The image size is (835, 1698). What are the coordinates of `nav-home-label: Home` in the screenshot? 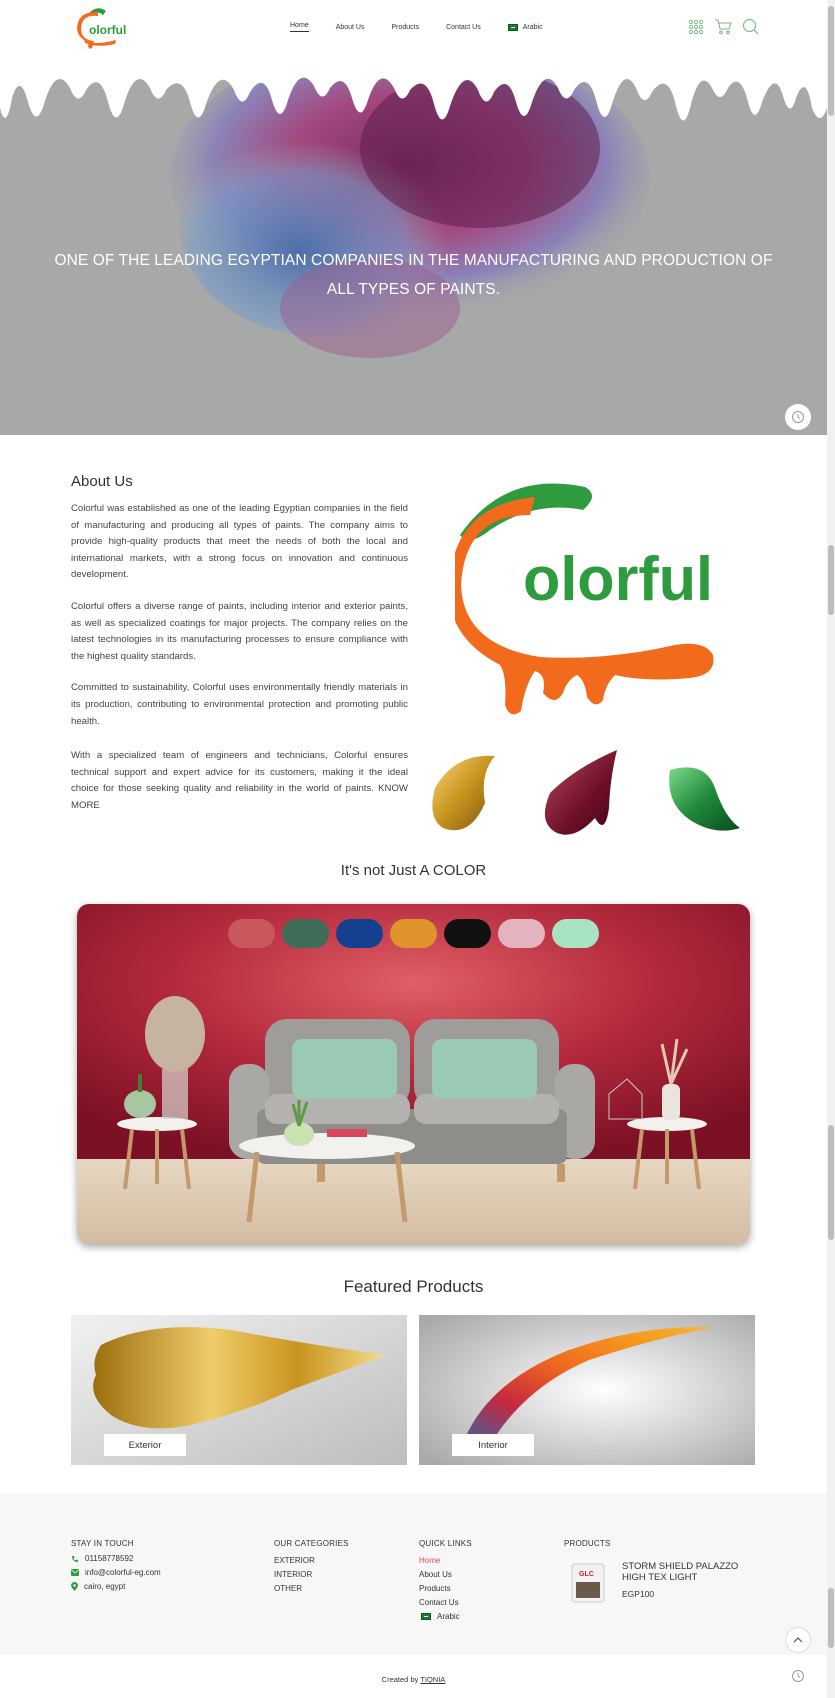 It's located at (299, 25).